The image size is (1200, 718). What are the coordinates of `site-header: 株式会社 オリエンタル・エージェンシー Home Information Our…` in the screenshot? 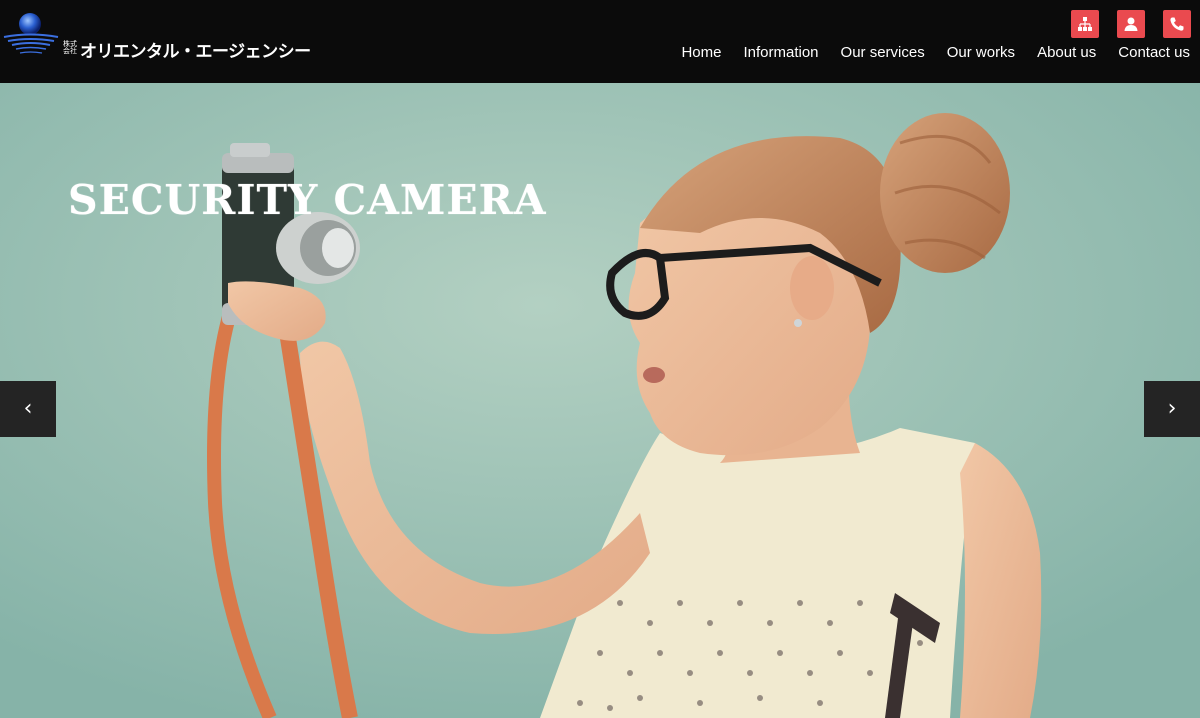 It's located at (600, 41).